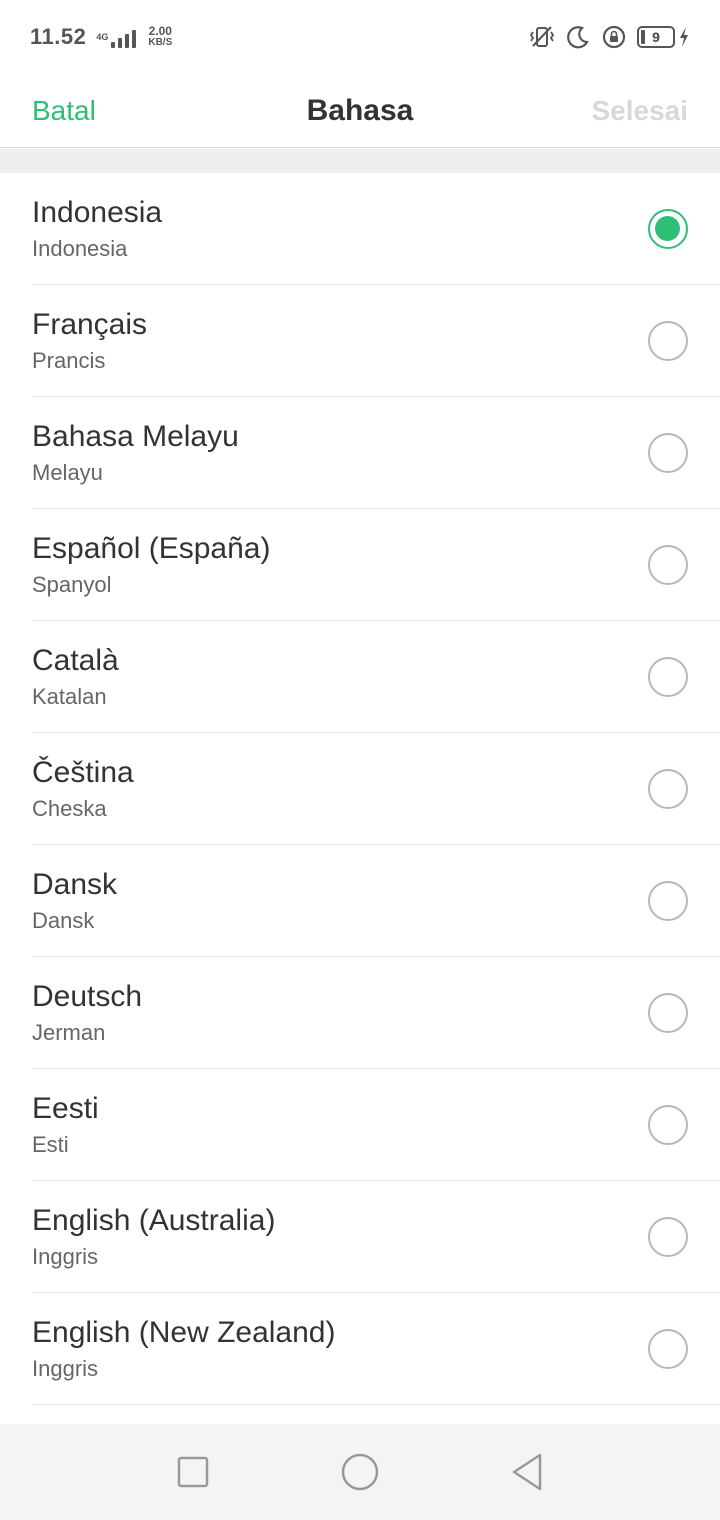  I want to click on language-name: English (New Zealand), so click(184, 1332).